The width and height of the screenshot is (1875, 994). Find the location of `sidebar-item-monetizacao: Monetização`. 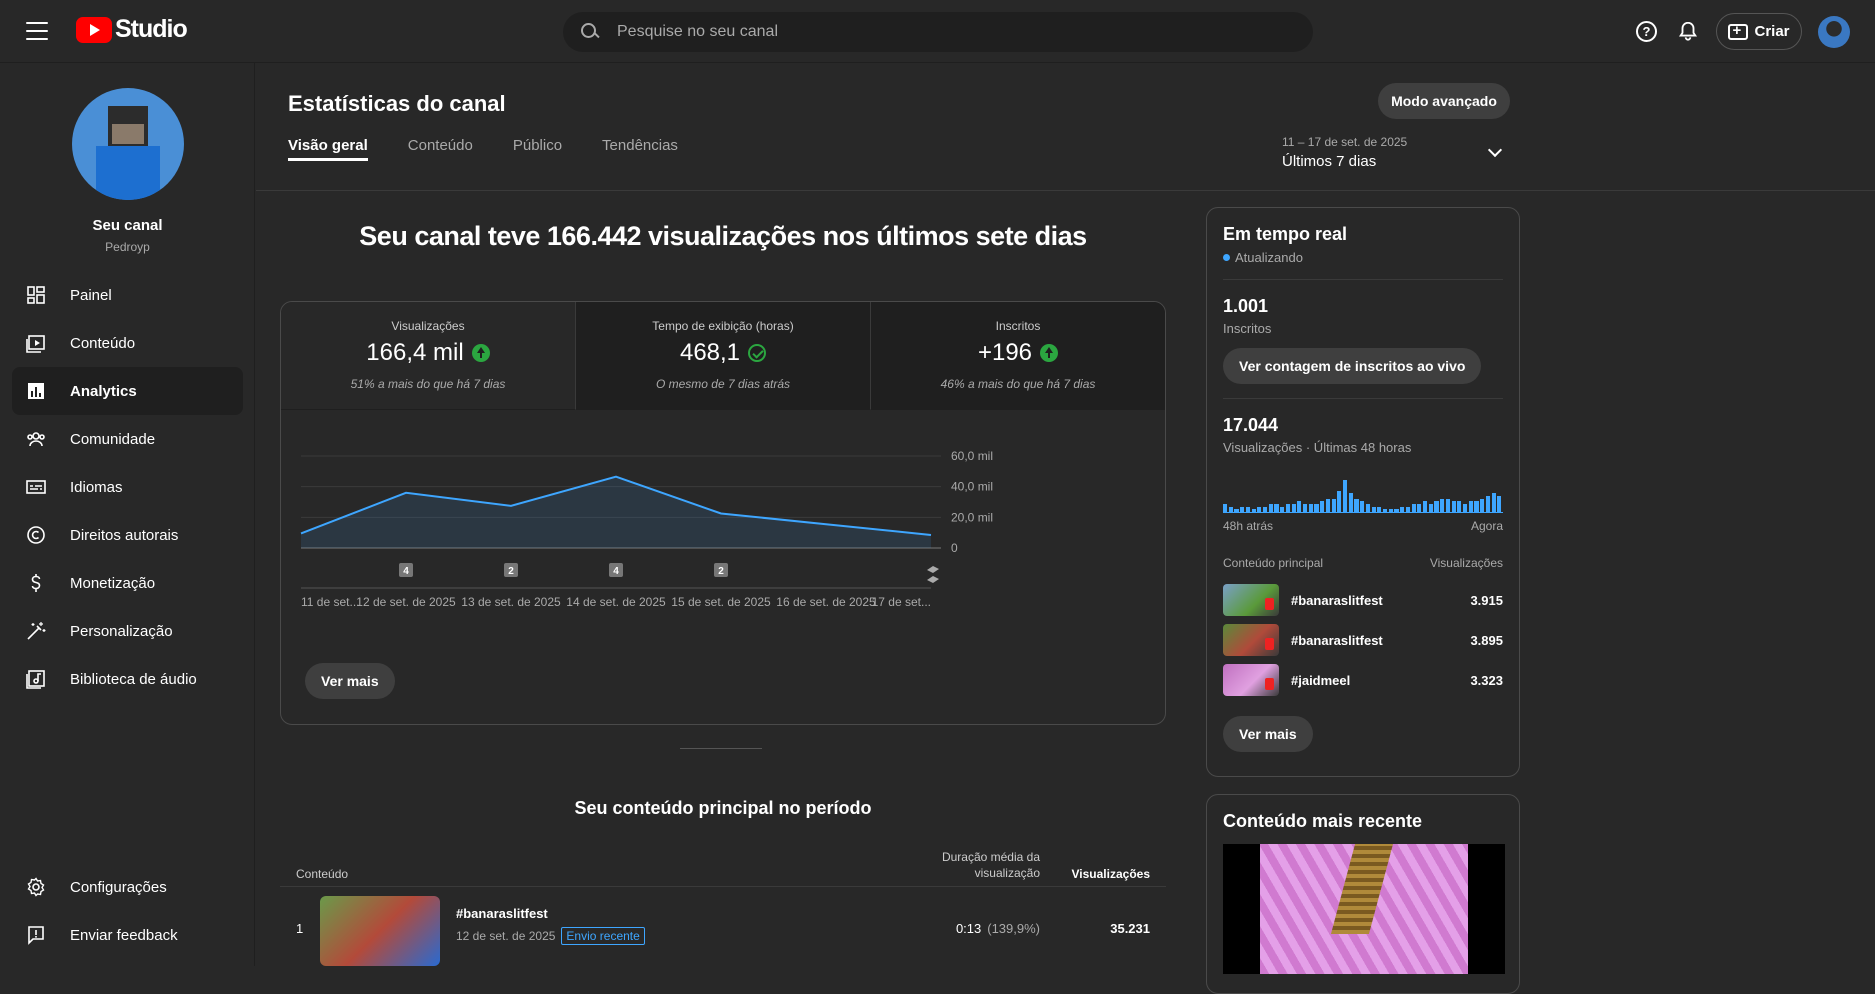

sidebar-item-monetizacao: Monetização is located at coordinates (127, 583).